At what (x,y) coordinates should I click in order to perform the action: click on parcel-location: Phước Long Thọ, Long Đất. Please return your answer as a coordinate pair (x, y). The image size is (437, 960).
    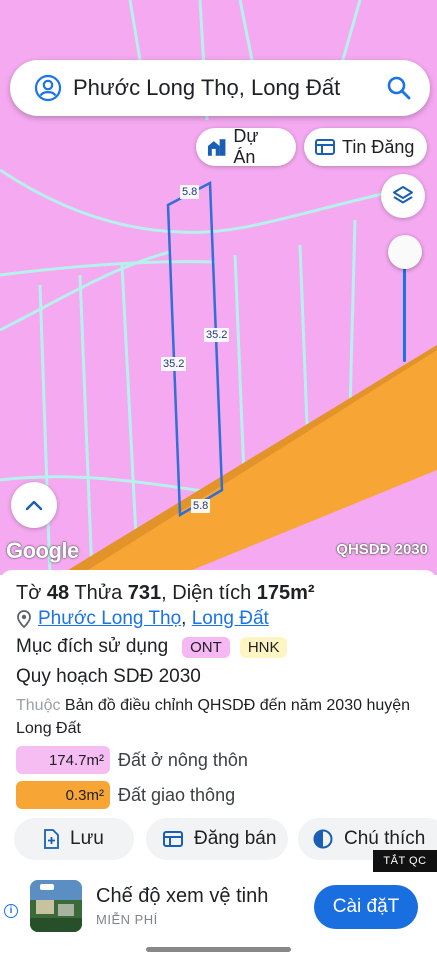
    Looking at the image, I should click on (142, 619).